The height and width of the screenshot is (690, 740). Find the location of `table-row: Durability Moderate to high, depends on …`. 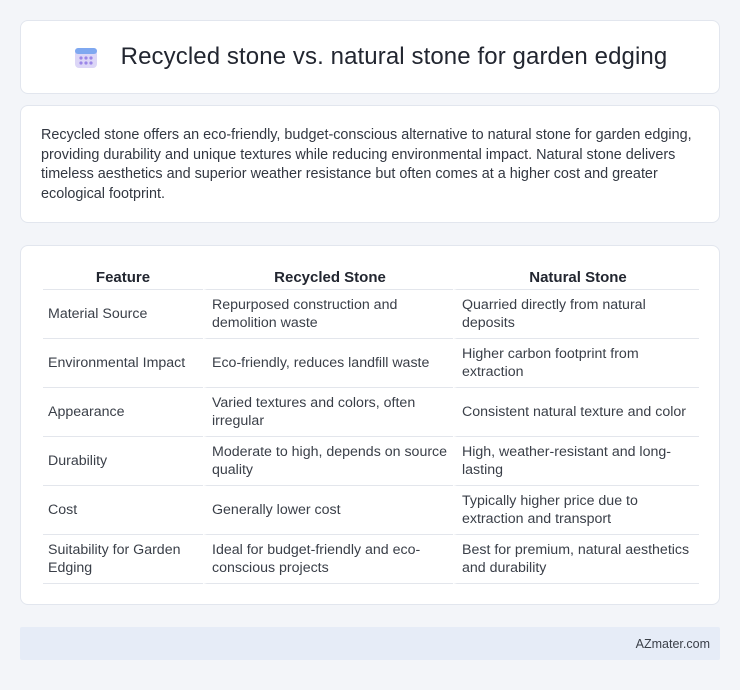

table-row: Durability Moderate to high, depends on … is located at coordinates (371, 461).